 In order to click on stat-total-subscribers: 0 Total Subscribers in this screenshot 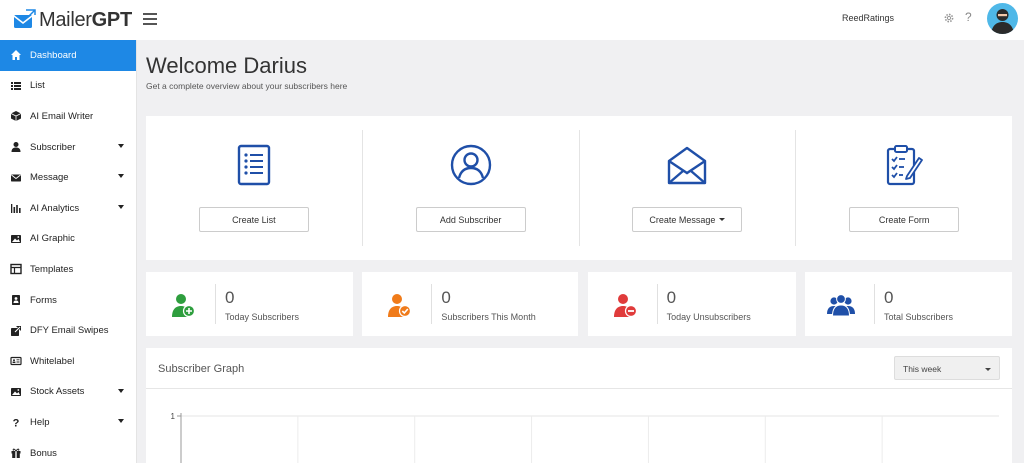, I will do `click(908, 304)`.